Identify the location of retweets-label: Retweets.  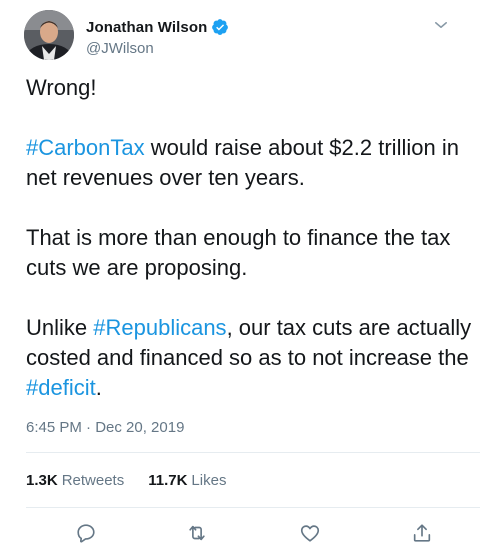
(93, 480).